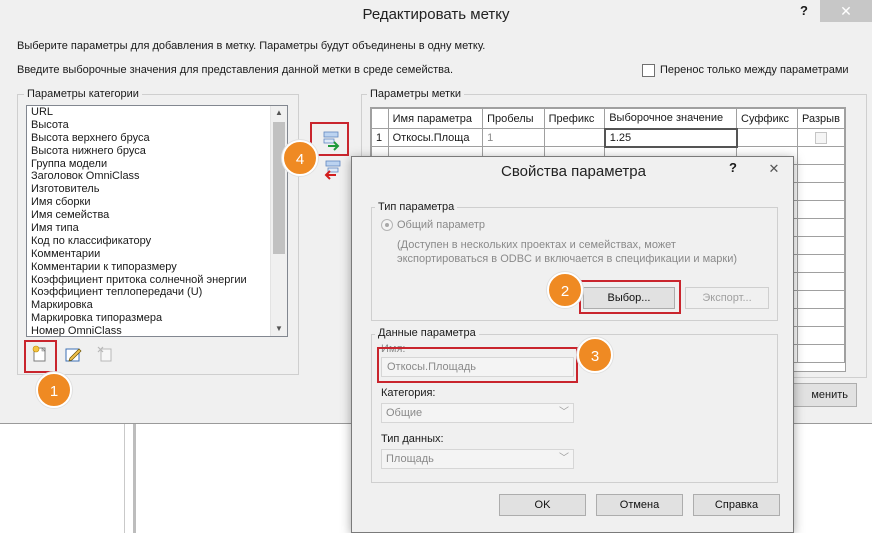 Image resolution: width=872 pixels, height=533 pixels. What do you see at coordinates (639, 505) in the screenshot?
I see `cancel-button: Отмена` at bounding box center [639, 505].